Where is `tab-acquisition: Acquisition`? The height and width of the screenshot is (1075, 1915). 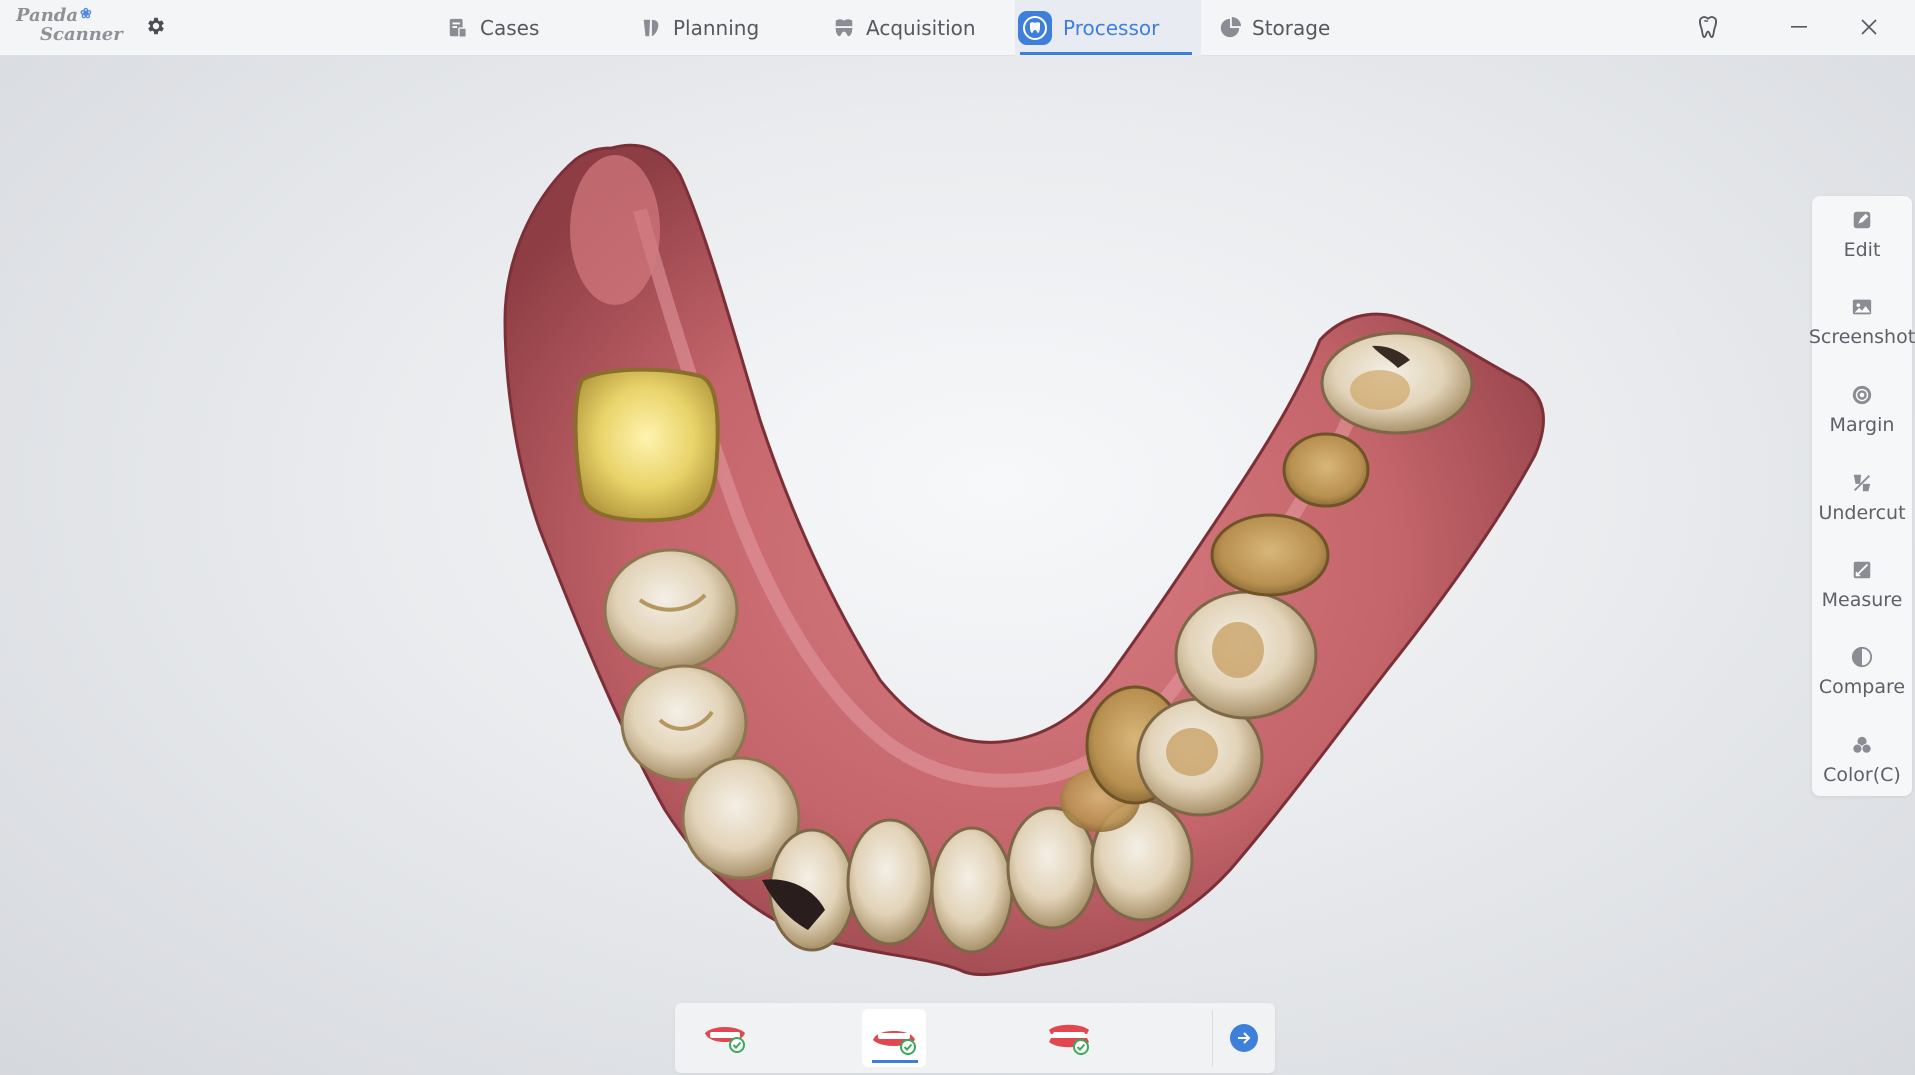 tab-acquisition: Acquisition is located at coordinates (904, 28).